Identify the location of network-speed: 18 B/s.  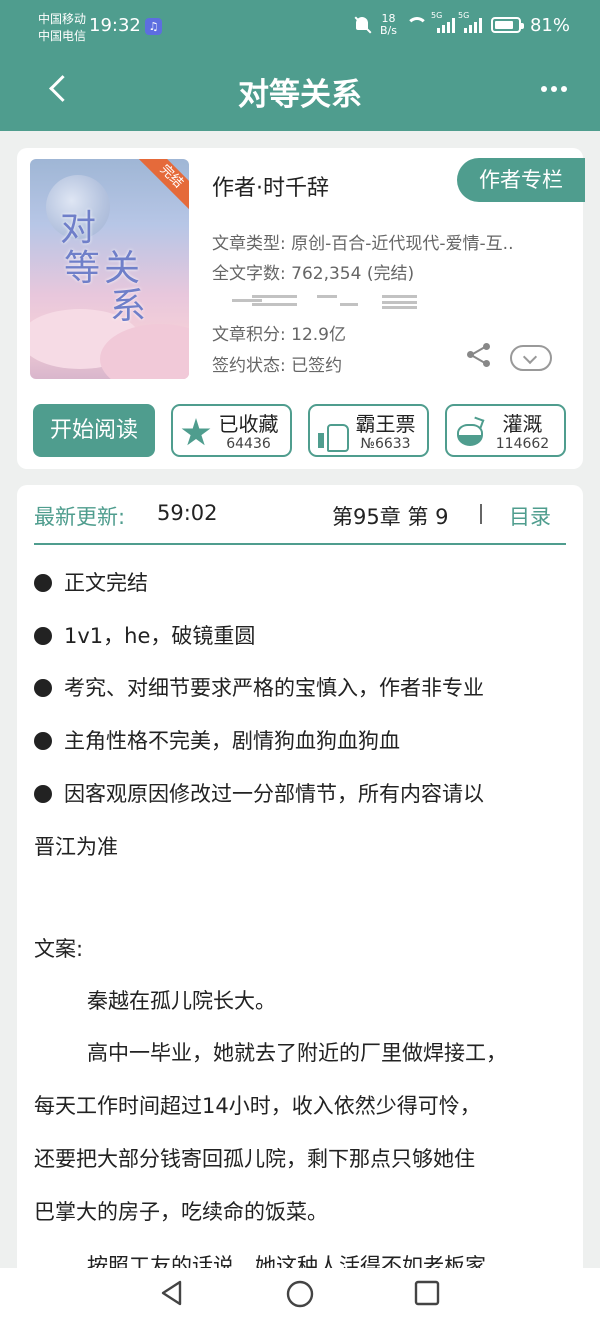
(388, 24).